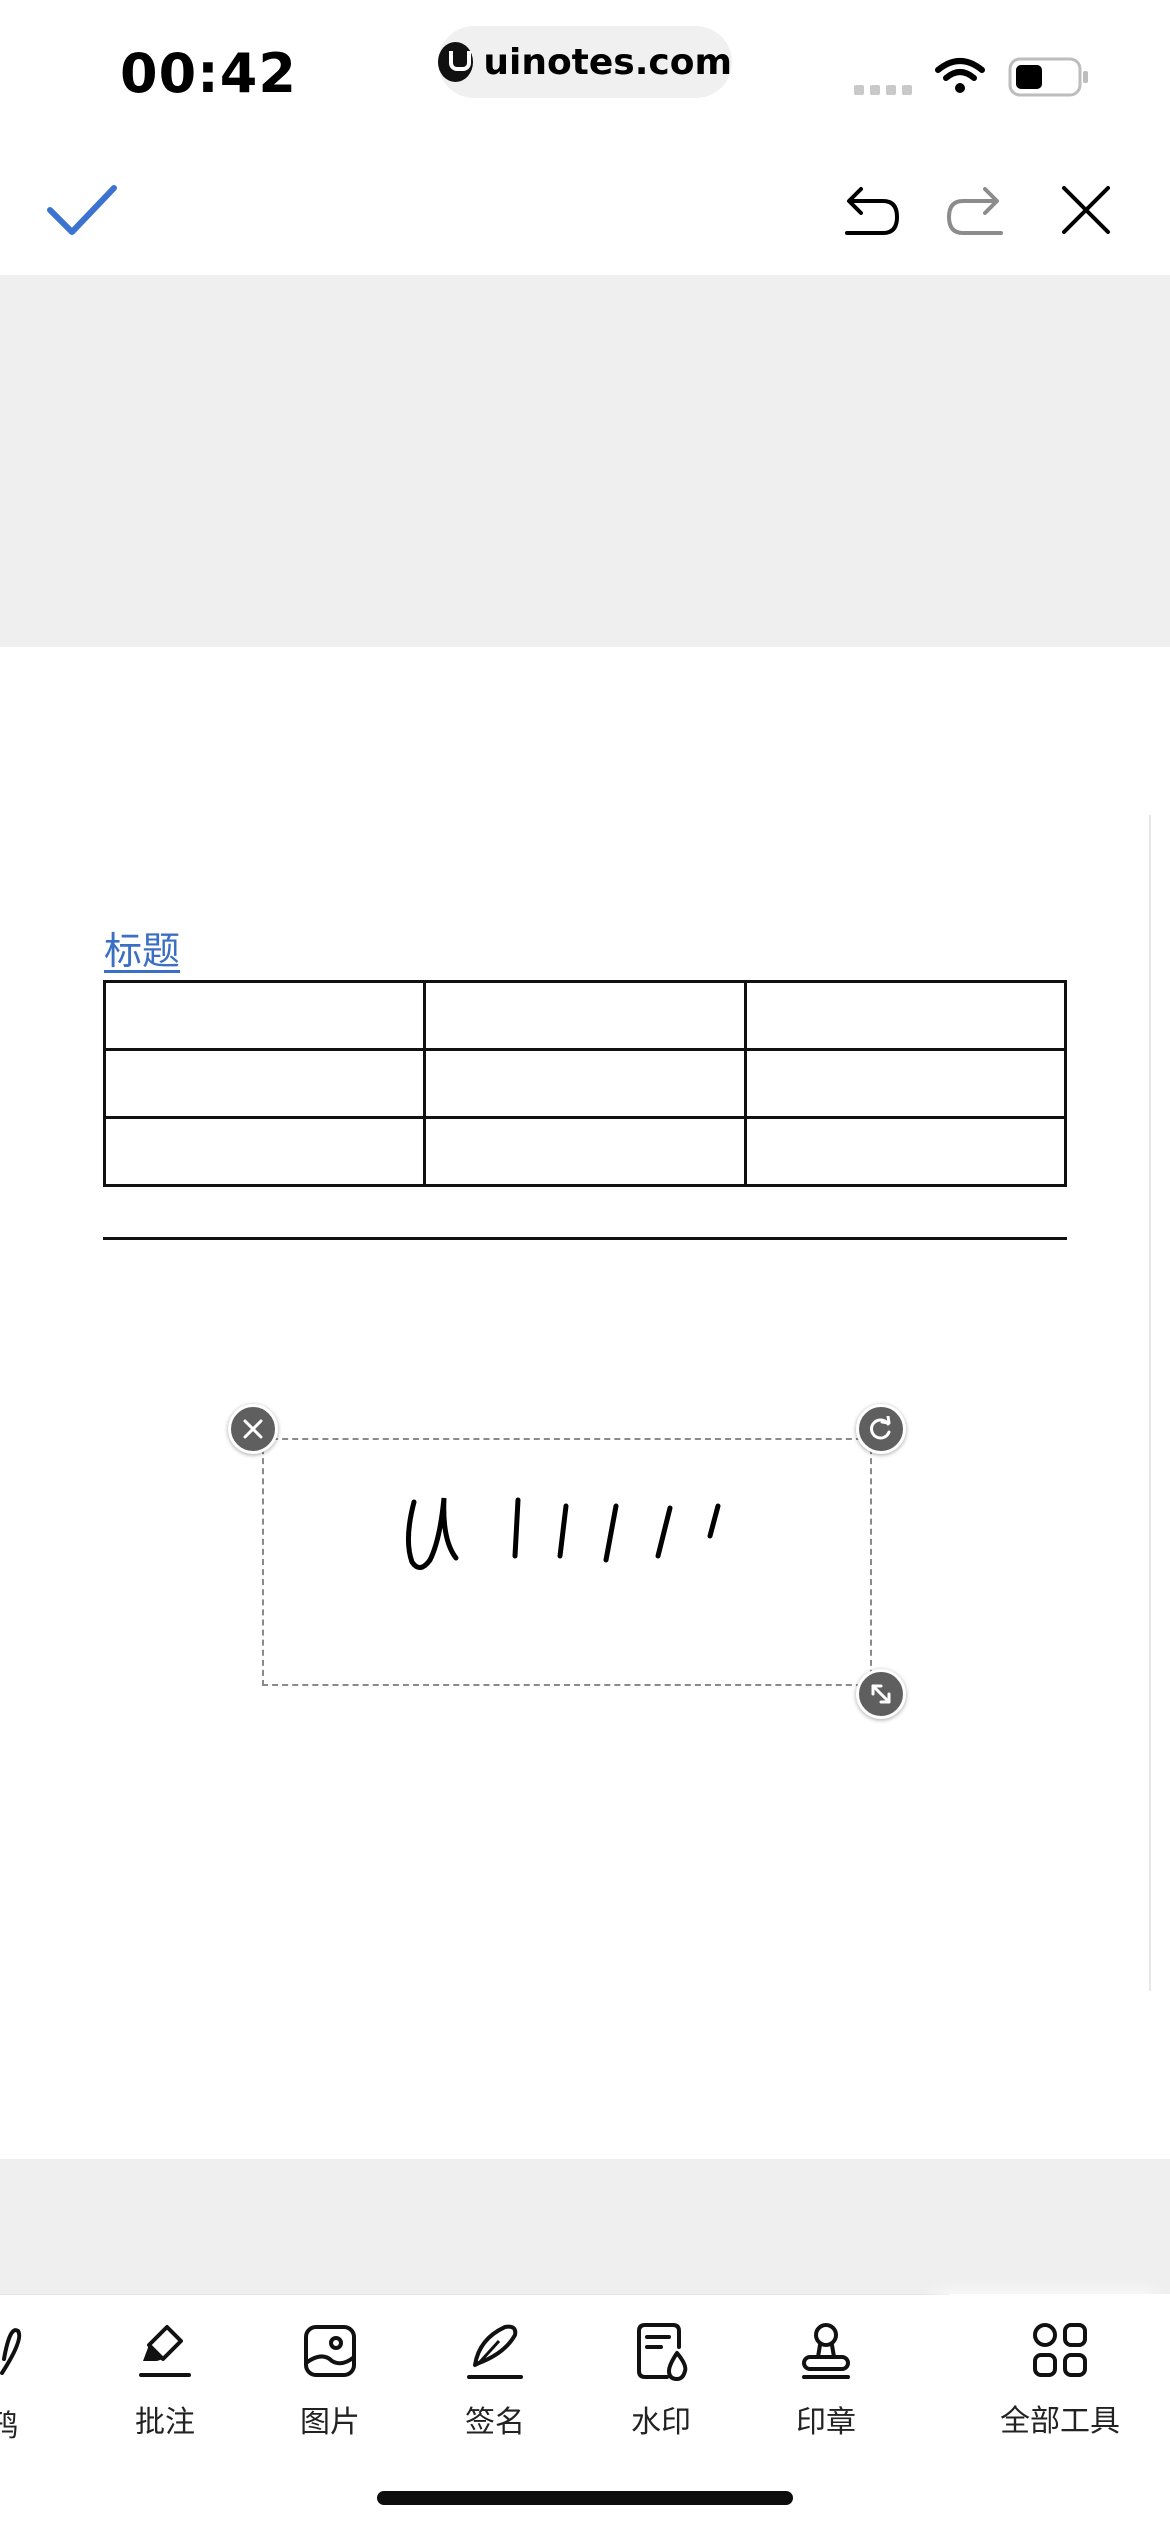  Describe the element at coordinates (495, 2422) in the screenshot. I see `tool-signature-label: 签名` at that location.